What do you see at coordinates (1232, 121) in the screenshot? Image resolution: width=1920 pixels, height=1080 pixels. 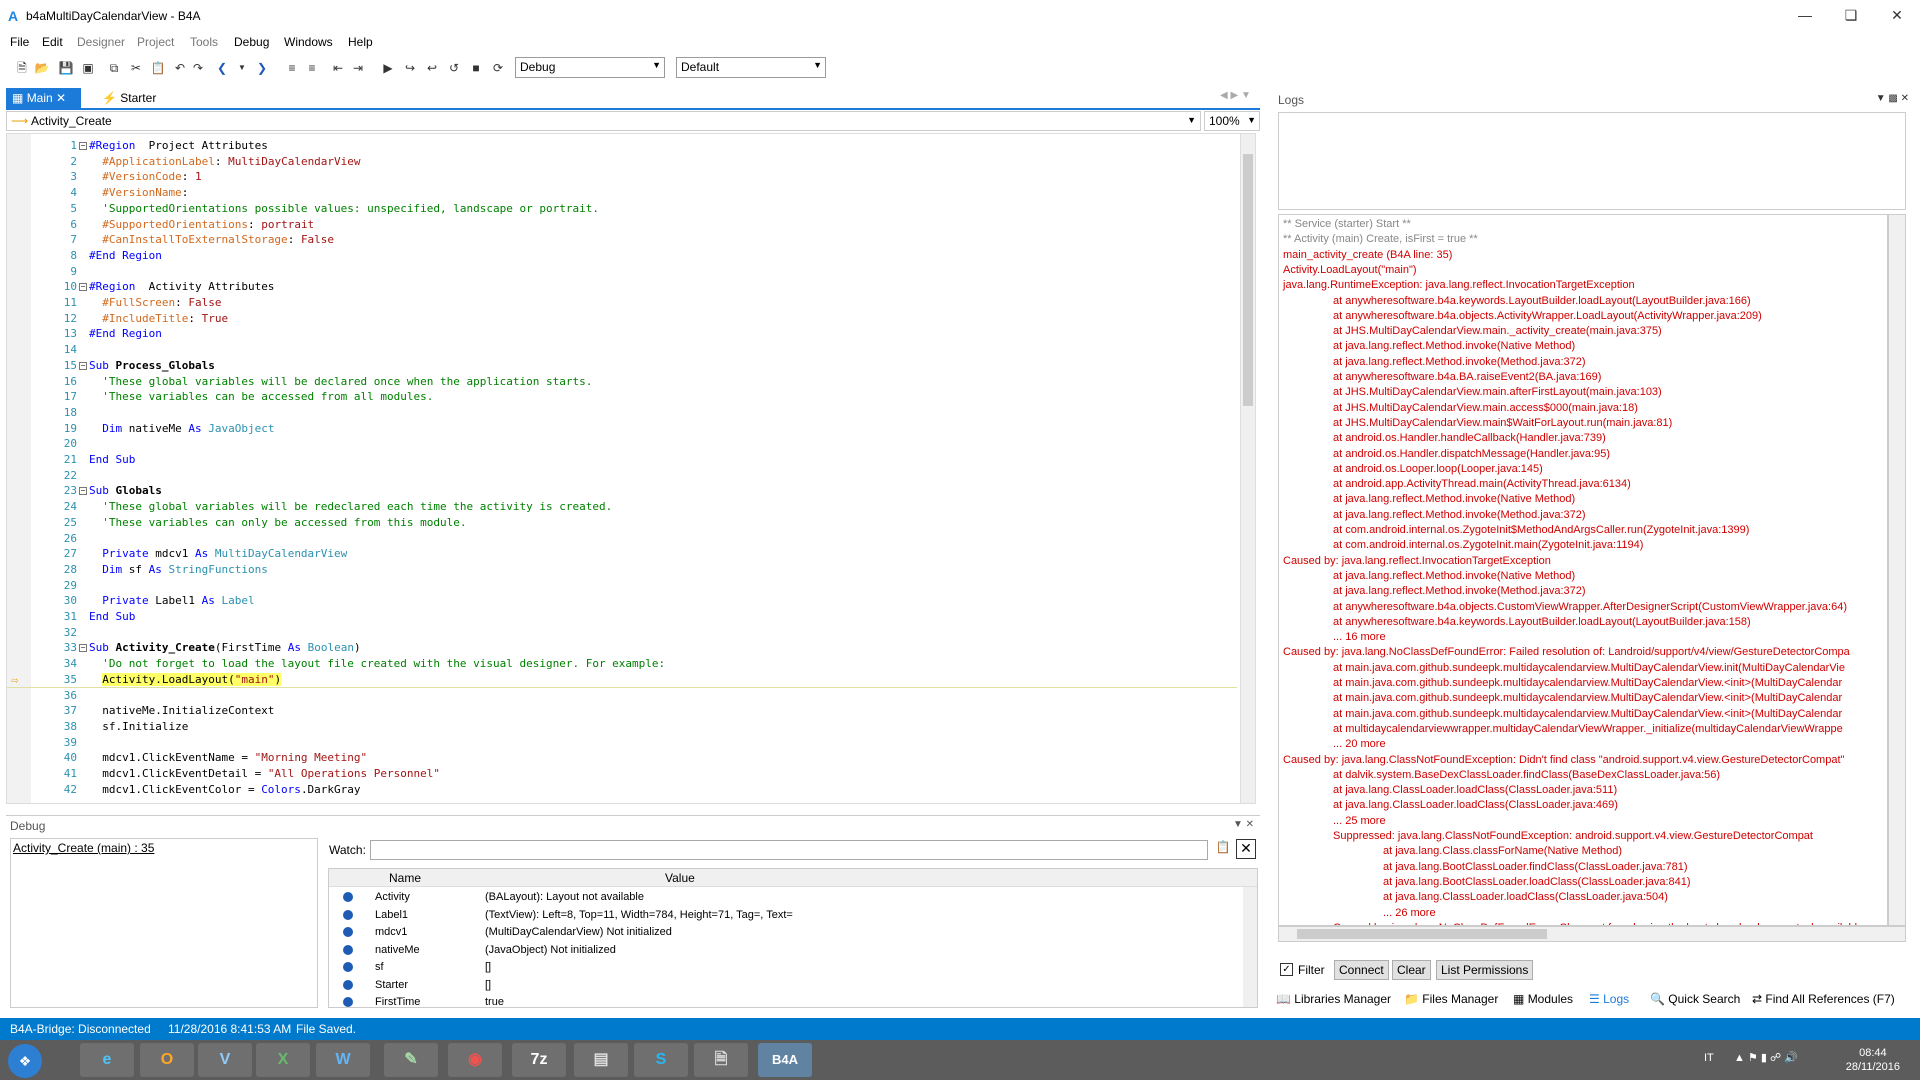 I see `zoom-combo: 100% ▼` at bounding box center [1232, 121].